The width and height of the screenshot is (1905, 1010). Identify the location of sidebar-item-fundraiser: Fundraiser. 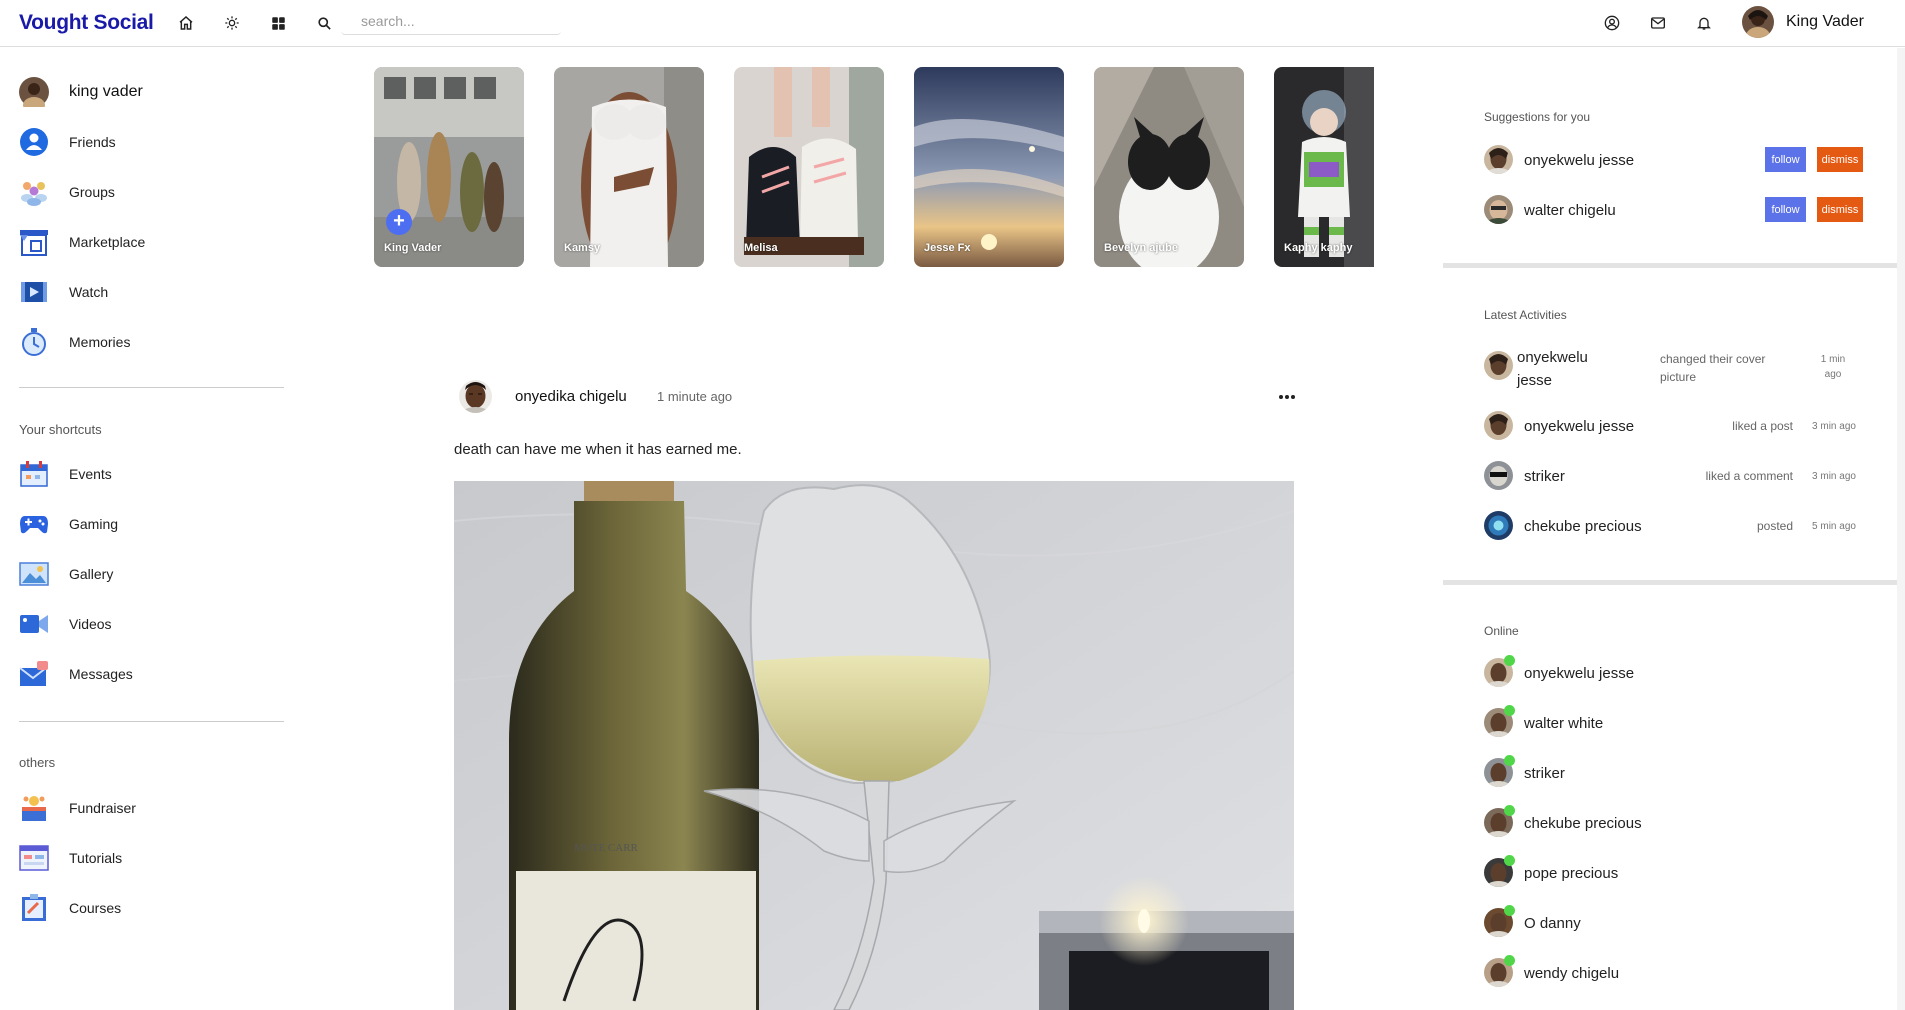
(77, 808).